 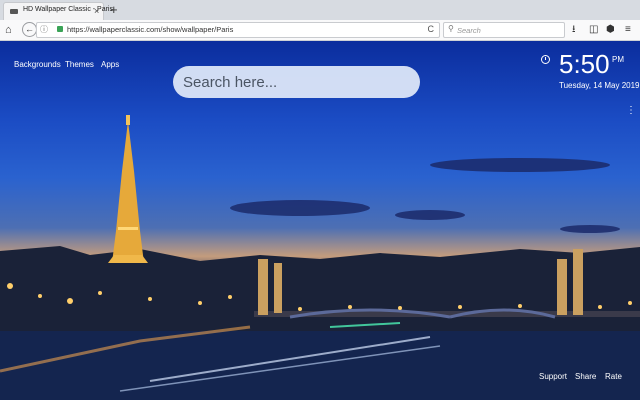 What do you see at coordinates (44, 29) in the screenshot?
I see `info-icon: ⓘ` at bounding box center [44, 29].